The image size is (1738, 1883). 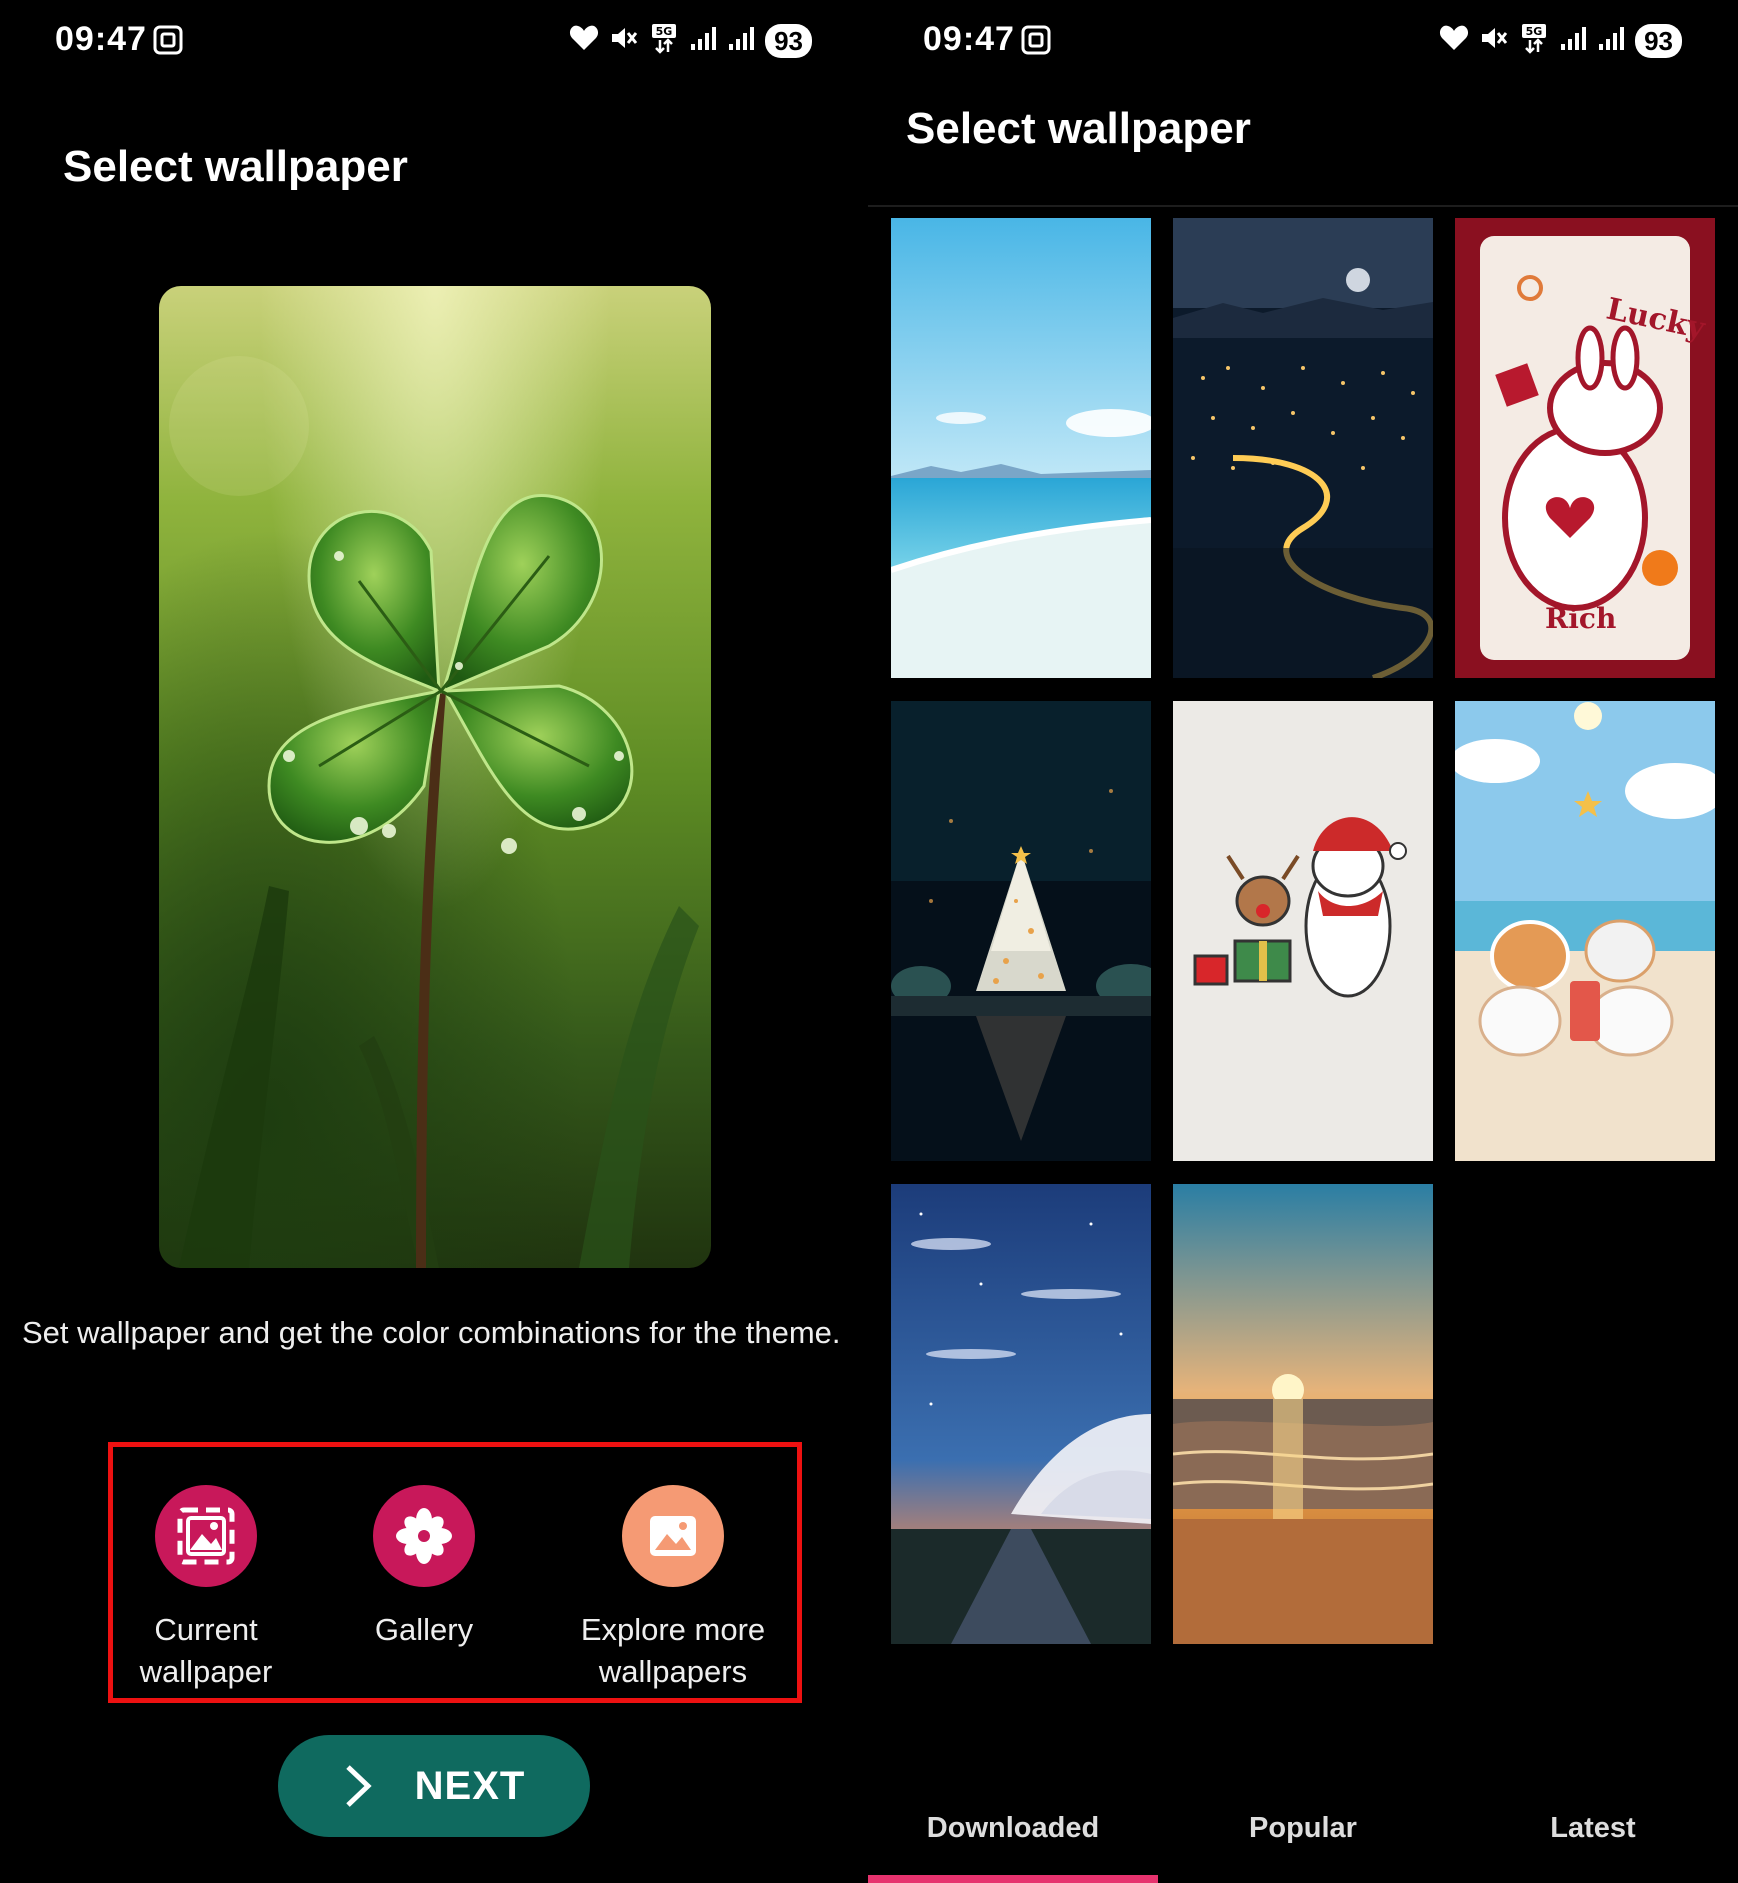 What do you see at coordinates (434, 812) in the screenshot?
I see `four-leaf-clover-image` at bounding box center [434, 812].